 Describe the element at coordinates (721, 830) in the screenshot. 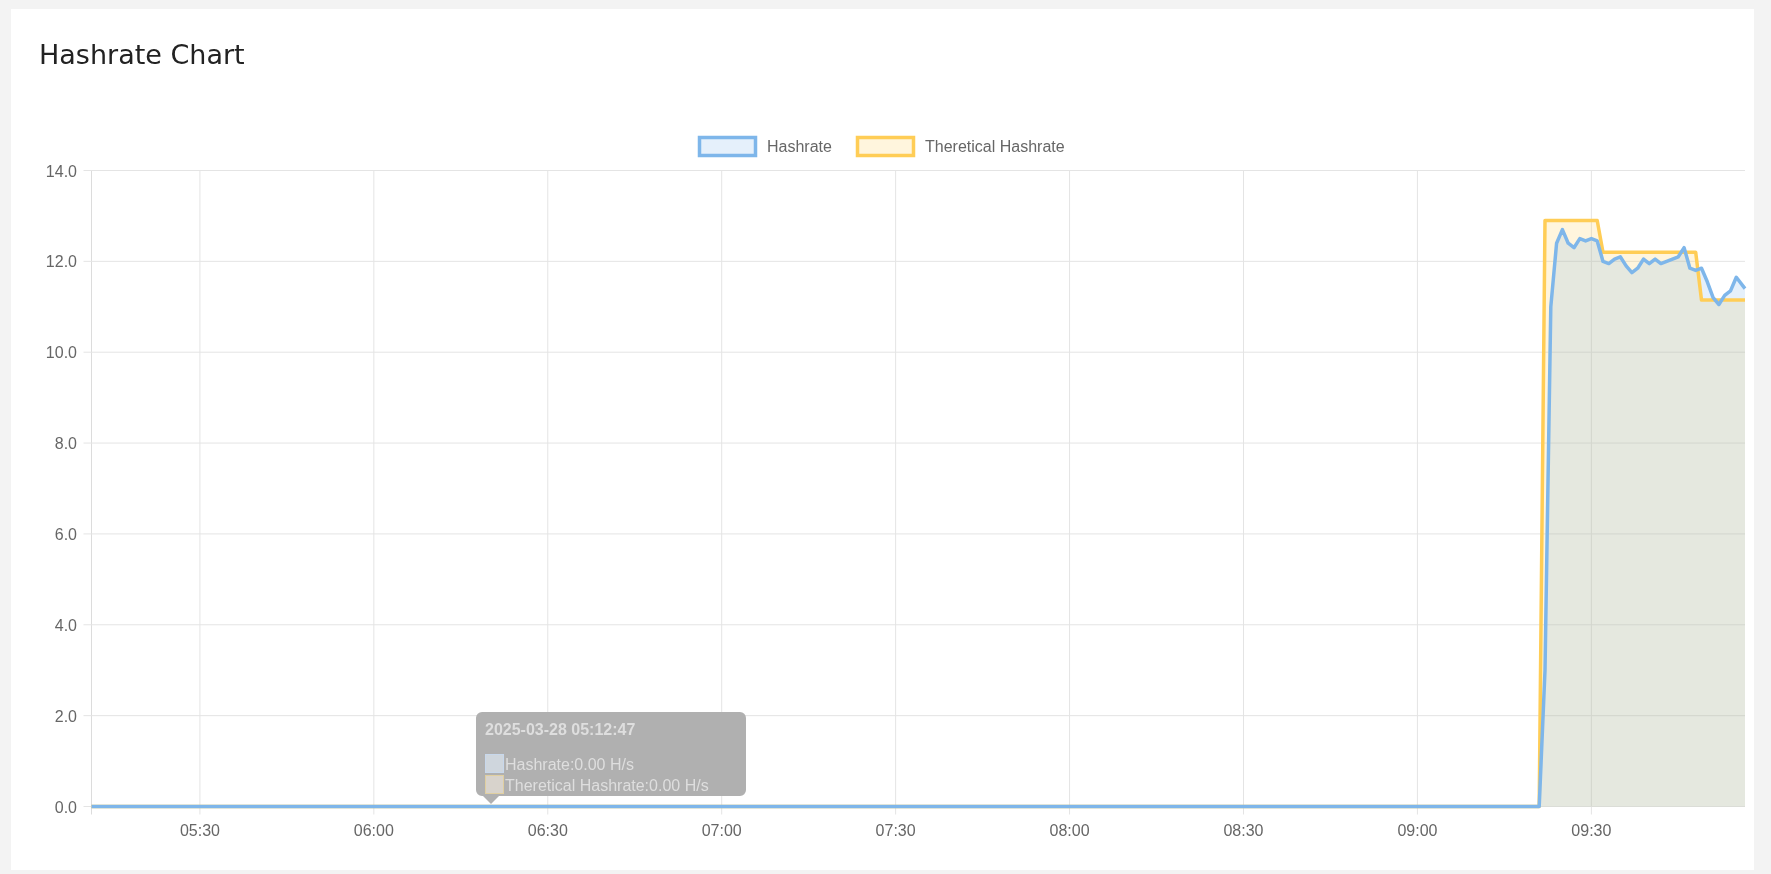

I see `x-tick-label: 07:00` at that location.